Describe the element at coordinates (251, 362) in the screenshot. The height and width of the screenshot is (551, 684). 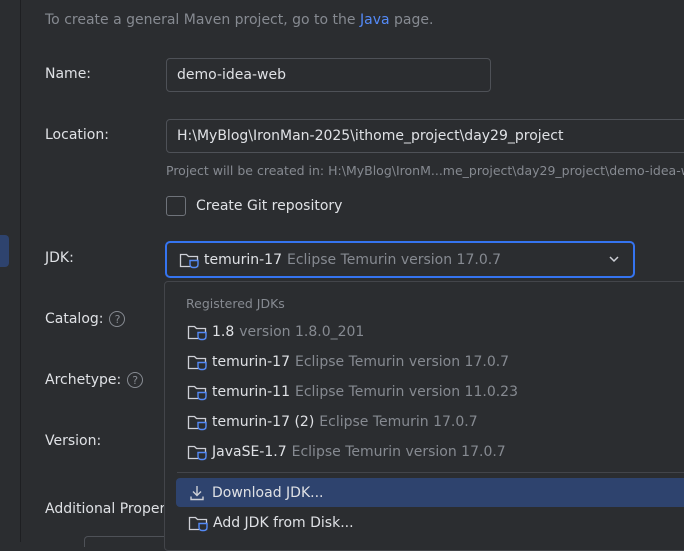
I see `jdk-option-name: temurin-17` at that location.